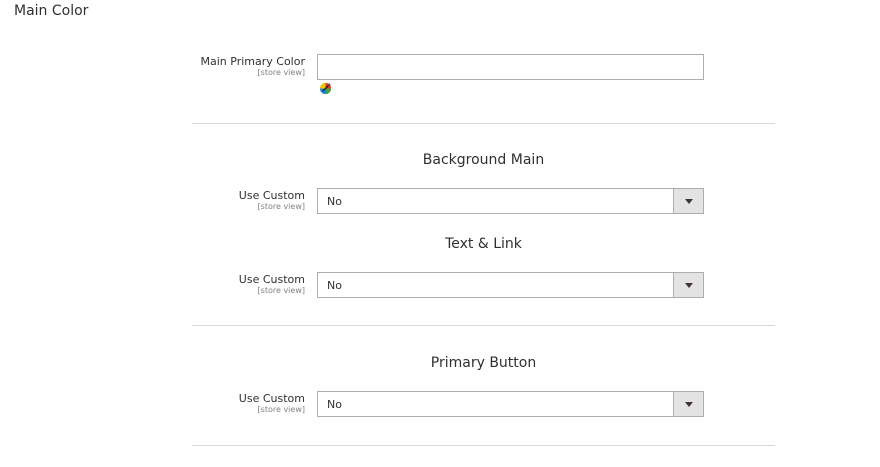 This screenshot has height=467, width=880. What do you see at coordinates (51, 11) in the screenshot?
I see `section-title: Main Color` at bounding box center [51, 11].